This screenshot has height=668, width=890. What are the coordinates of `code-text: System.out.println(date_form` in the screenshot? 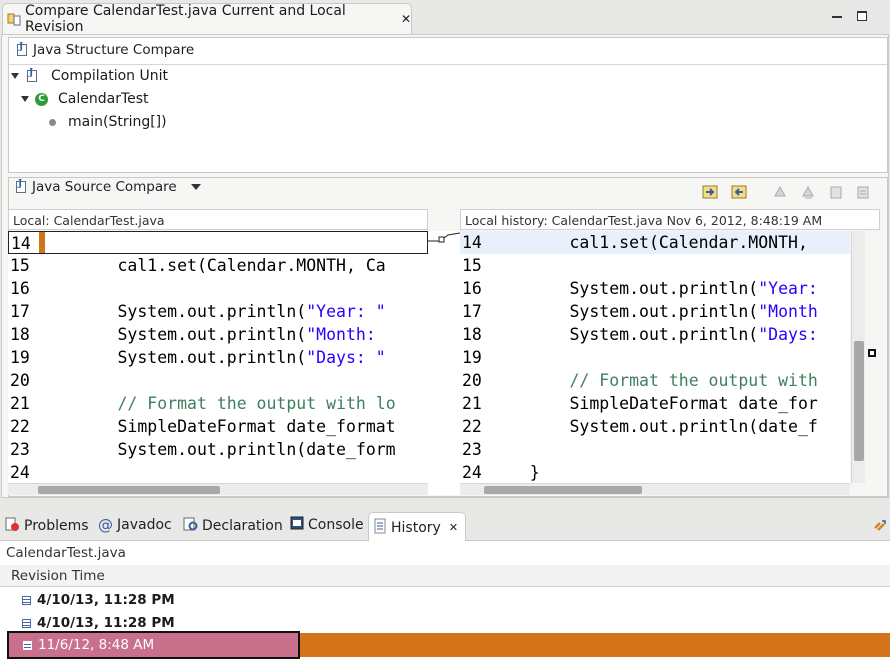 It's located at (217, 449).